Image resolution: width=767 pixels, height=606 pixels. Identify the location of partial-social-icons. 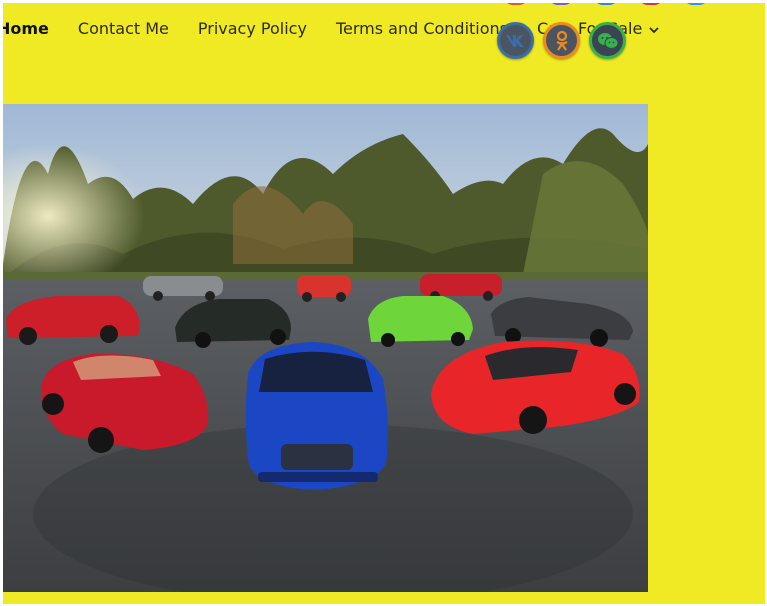
(615, 4).